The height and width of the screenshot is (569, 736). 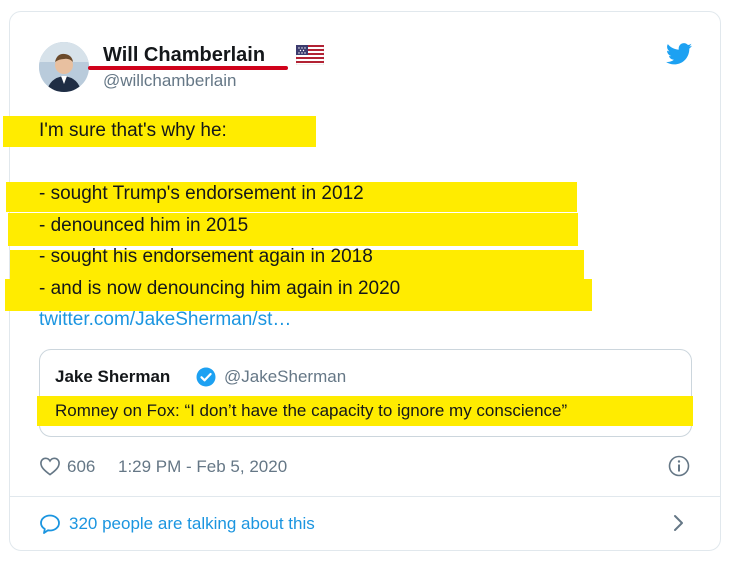 I want to click on verified-badge-icon, so click(x=206, y=377).